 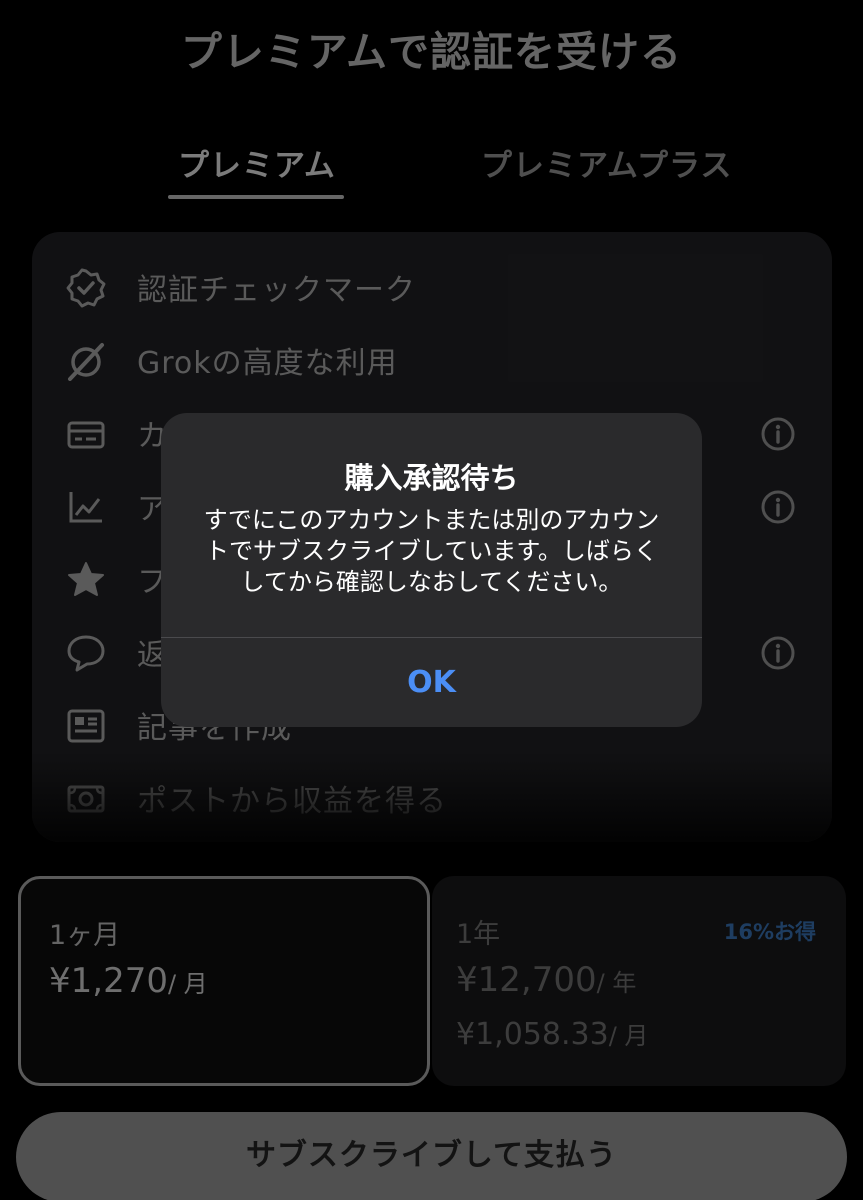 I want to click on ok-button: OK, so click(x=431, y=682).